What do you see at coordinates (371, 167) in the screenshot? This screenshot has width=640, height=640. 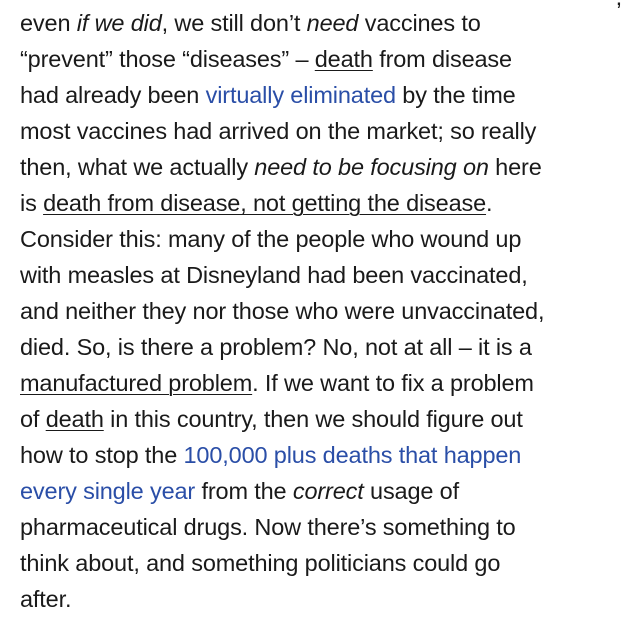 I see `emphasis-text: need to be focusing on` at bounding box center [371, 167].